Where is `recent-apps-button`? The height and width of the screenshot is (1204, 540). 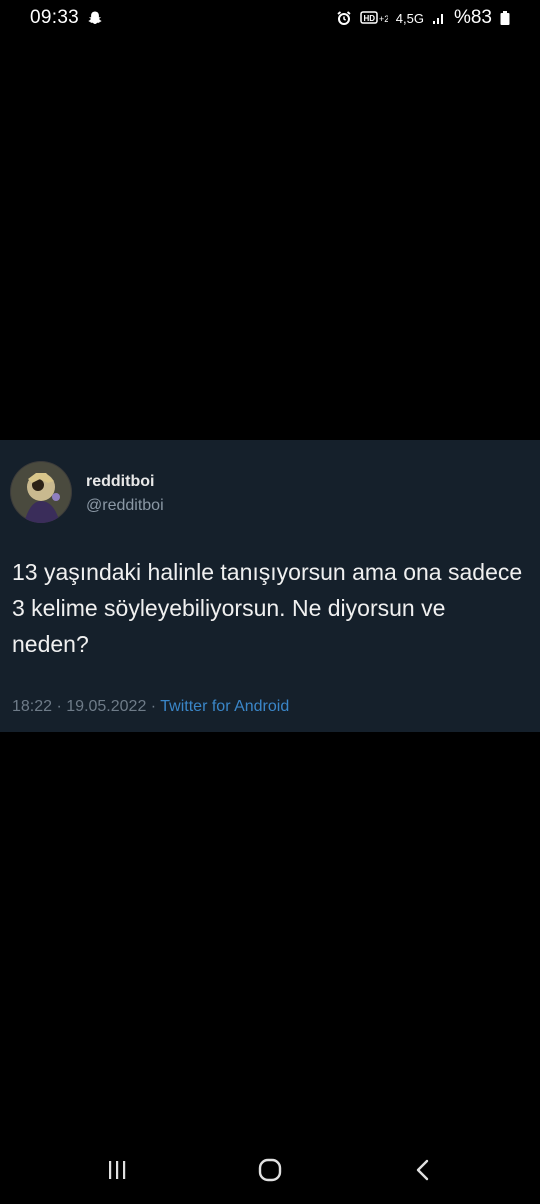 recent-apps-button is located at coordinates (117, 1172).